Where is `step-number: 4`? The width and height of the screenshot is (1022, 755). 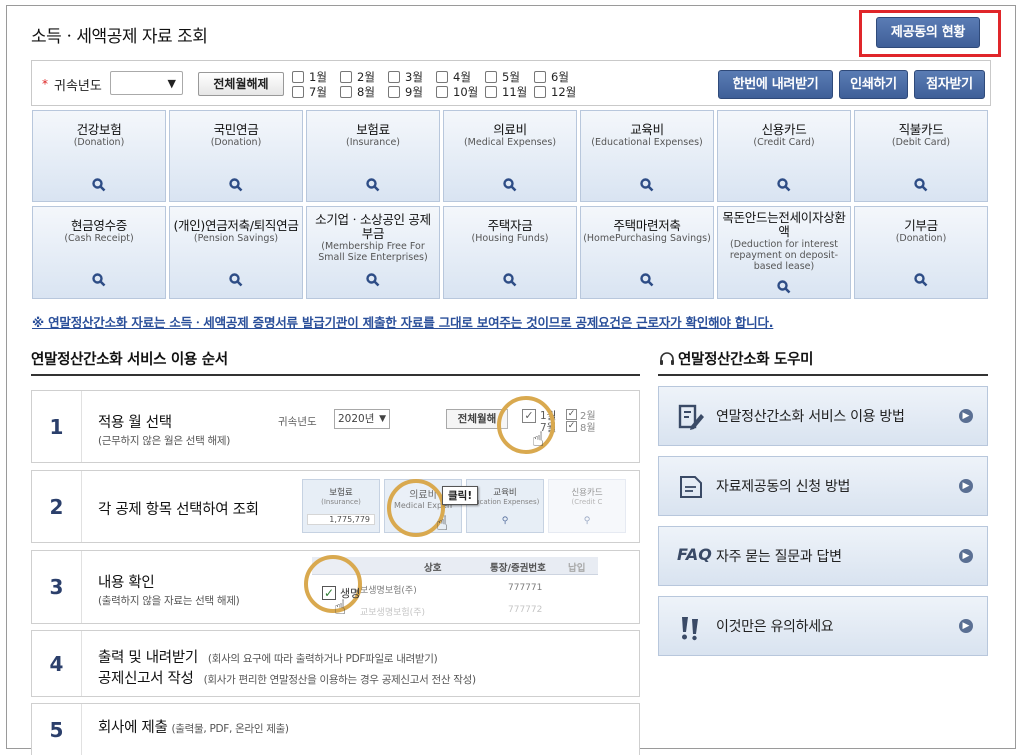 step-number: 4 is located at coordinates (57, 663).